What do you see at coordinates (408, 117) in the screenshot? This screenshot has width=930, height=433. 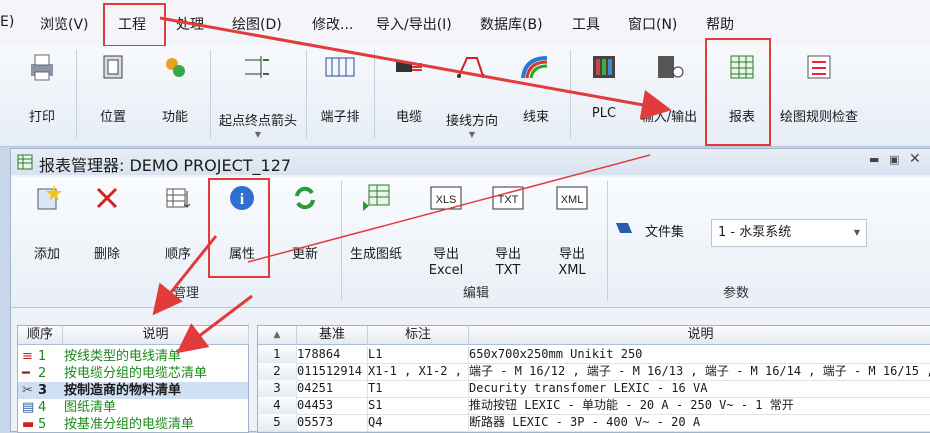 I see `cable-label: 电缆` at bounding box center [408, 117].